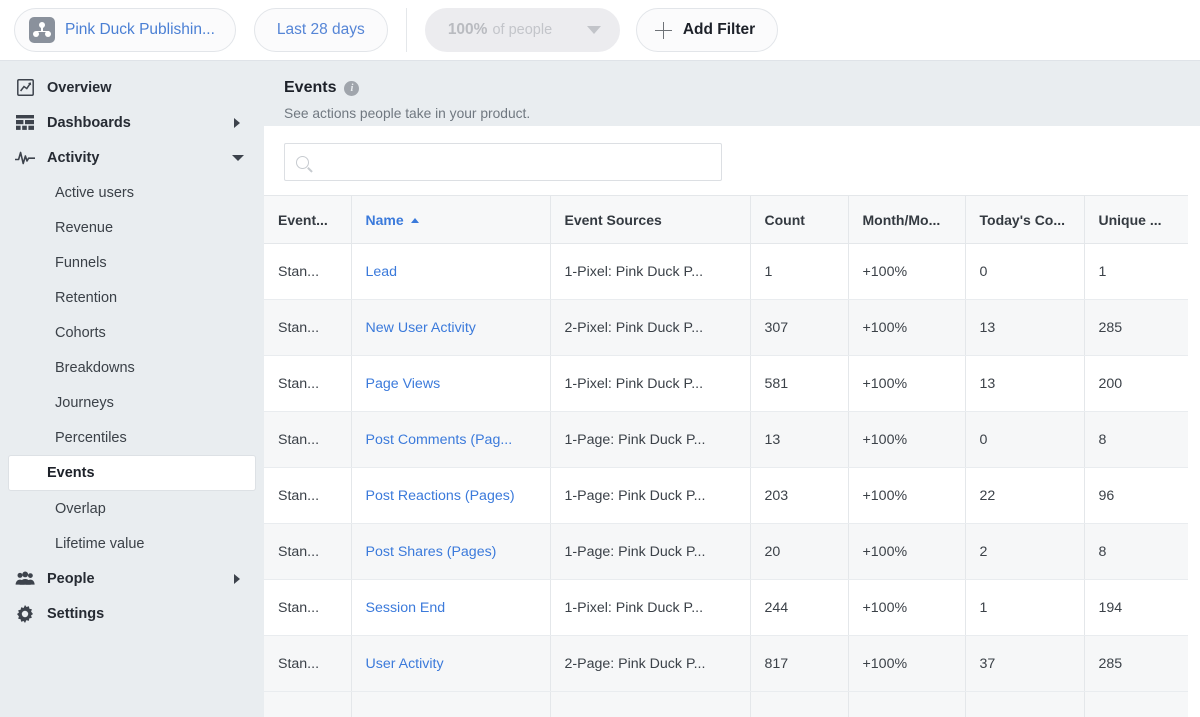 The width and height of the screenshot is (1200, 717). What do you see at coordinates (799, 439) in the screenshot?
I see `cell-count: 13` at bounding box center [799, 439].